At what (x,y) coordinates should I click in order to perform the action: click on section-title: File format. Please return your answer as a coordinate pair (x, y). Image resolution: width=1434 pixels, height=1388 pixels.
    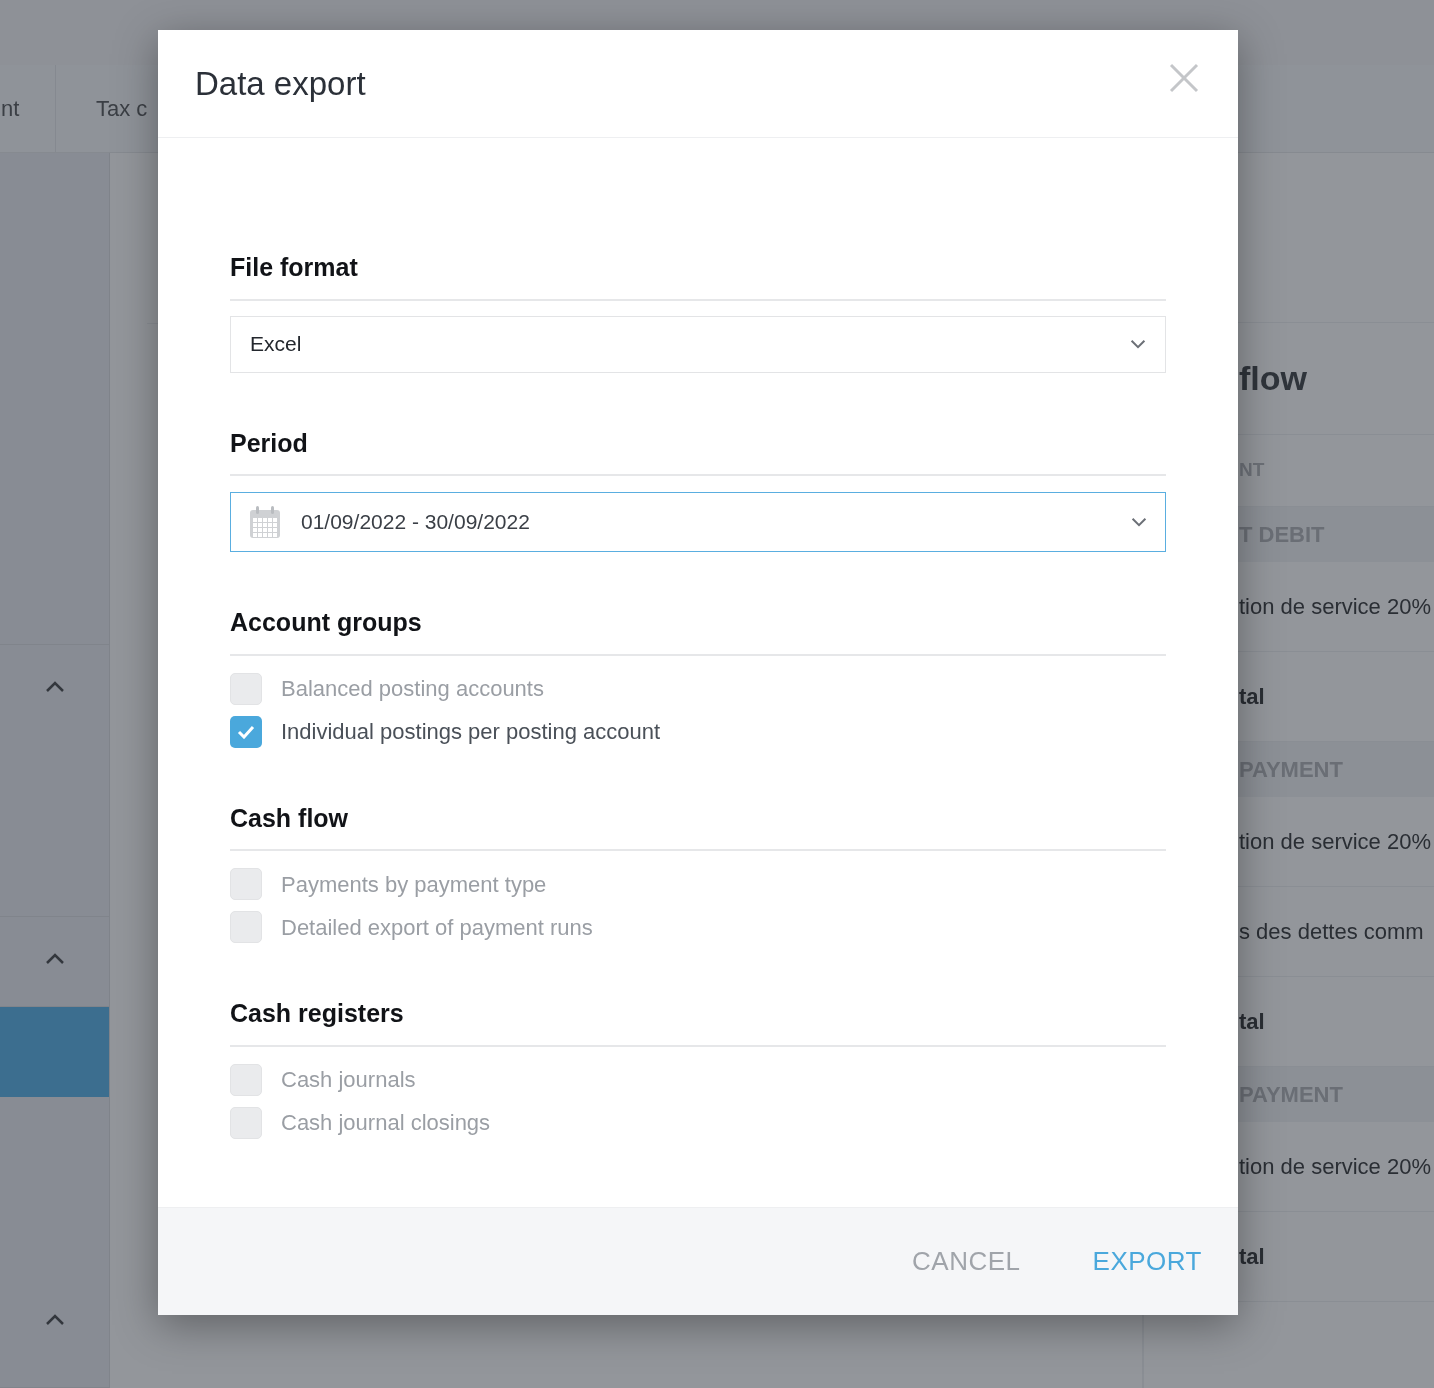
    Looking at the image, I should click on (294, 267).